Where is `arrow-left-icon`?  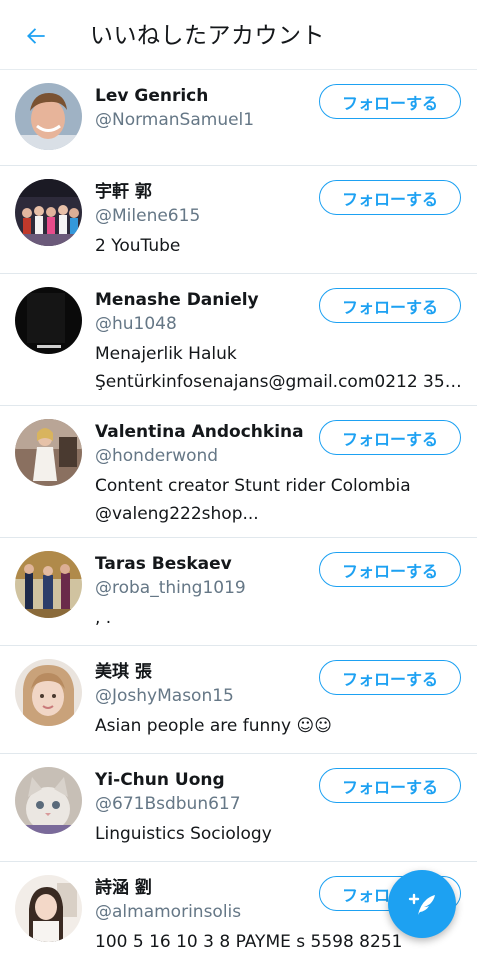
arrow-left-icon is located at coordinates (36, 36).